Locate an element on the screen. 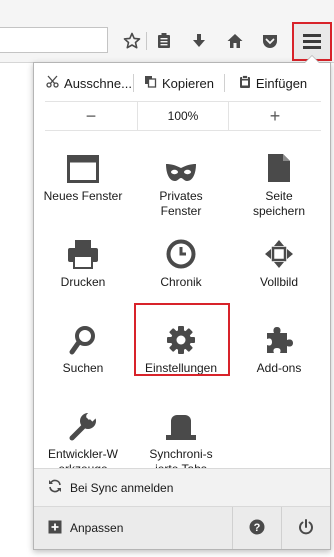 The height and width of the screenshot is (557, 334). help-button: ? is located at coordinates (256, 528).